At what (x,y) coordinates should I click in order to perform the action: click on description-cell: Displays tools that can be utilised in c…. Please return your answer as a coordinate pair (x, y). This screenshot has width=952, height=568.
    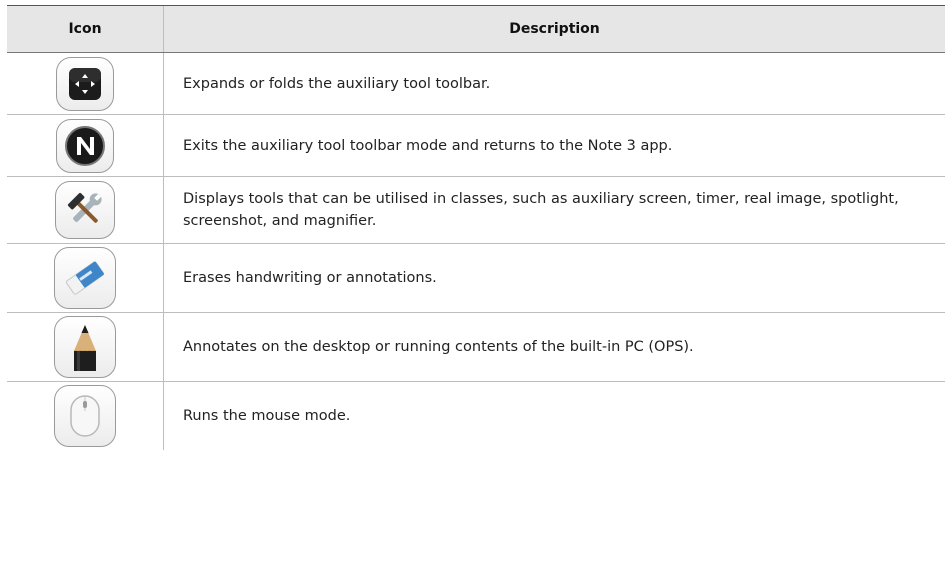
    Looking at the image, I should click on (554, 210).